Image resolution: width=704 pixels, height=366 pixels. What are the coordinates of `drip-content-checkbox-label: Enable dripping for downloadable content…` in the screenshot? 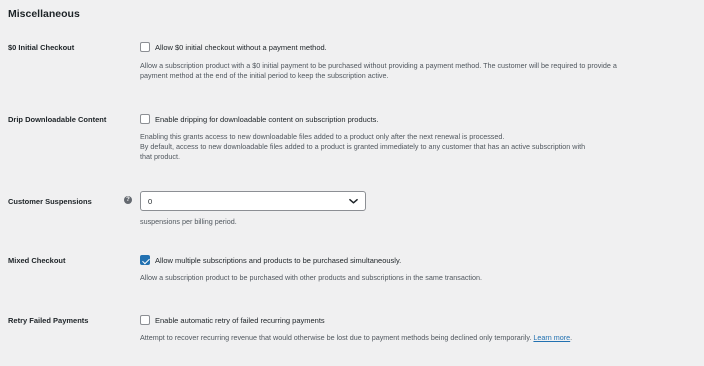 It's located at (266, 119).